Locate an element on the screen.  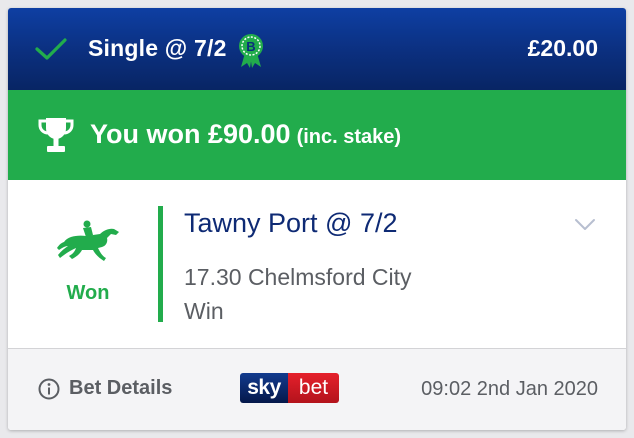
winnings-text: You won £90.00 (inc. stake) is located at coordinates (245, 134).